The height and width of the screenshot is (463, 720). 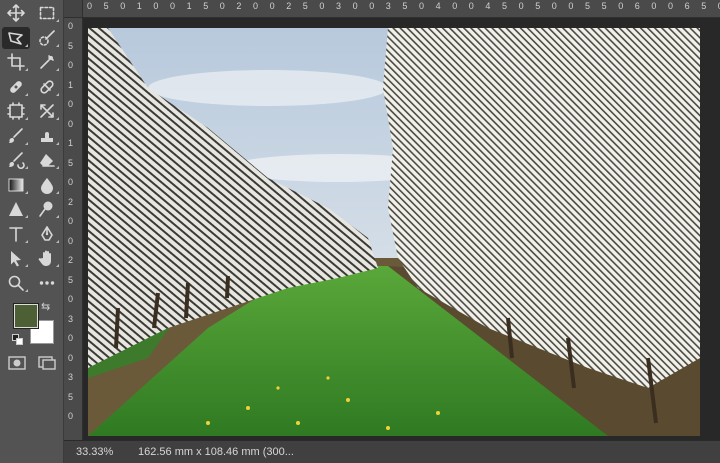 I want to click on clone-stamp-tool-button, so click(x=47, y=136).